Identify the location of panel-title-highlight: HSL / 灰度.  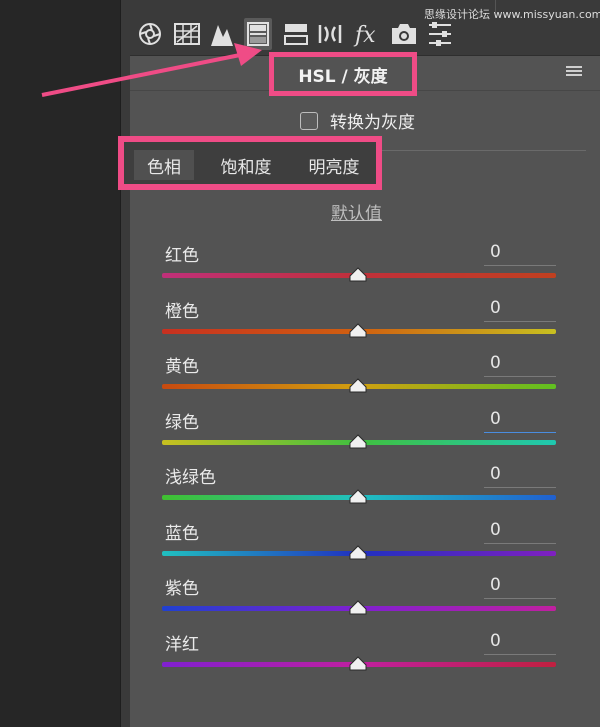
(343, 74).